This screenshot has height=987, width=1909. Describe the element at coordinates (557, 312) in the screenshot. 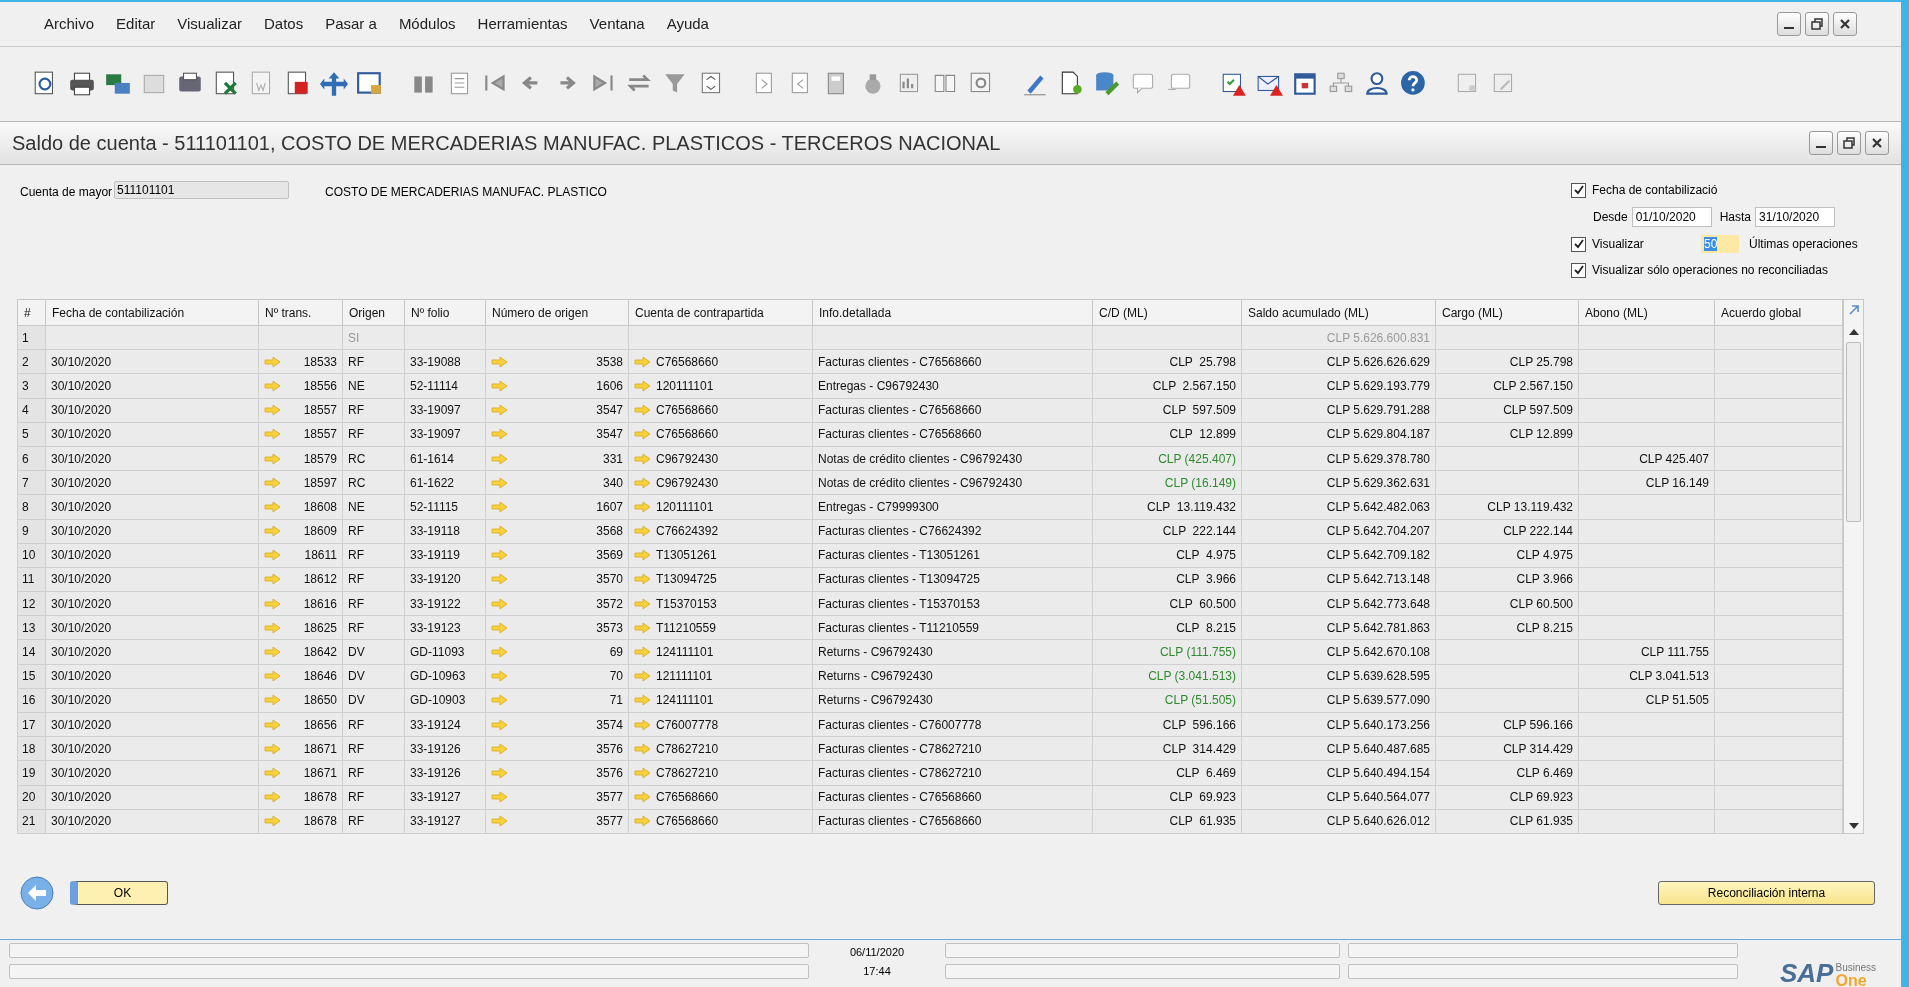

I see `column-header: Número de origen` at that location.